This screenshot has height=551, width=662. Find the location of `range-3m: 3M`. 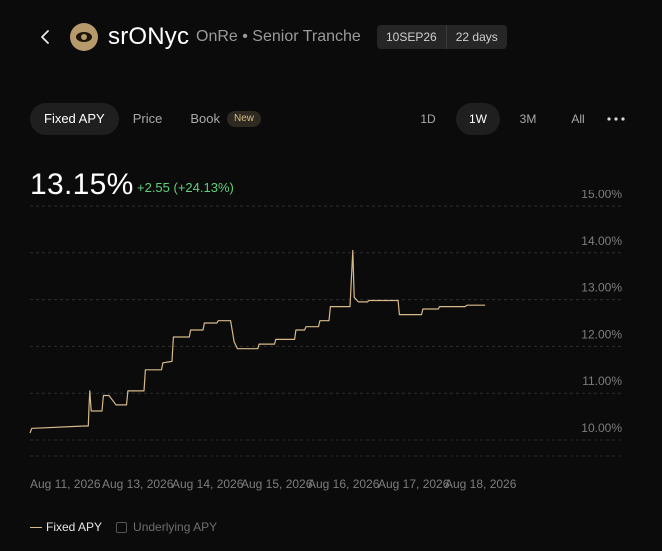

range-3m: 3M is located at coordinates (528, 119).